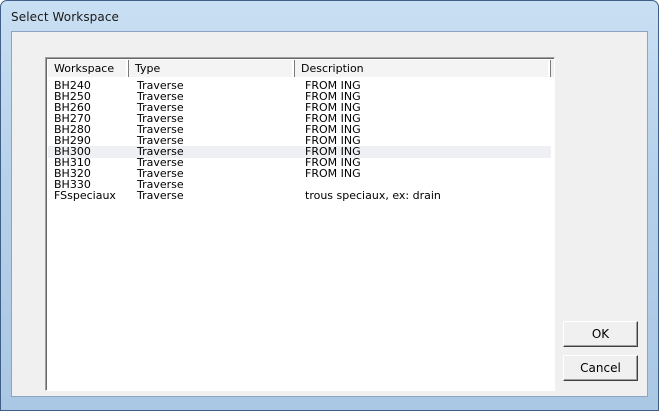  I want to click on cell-type: Traverse, so click(160, 195).